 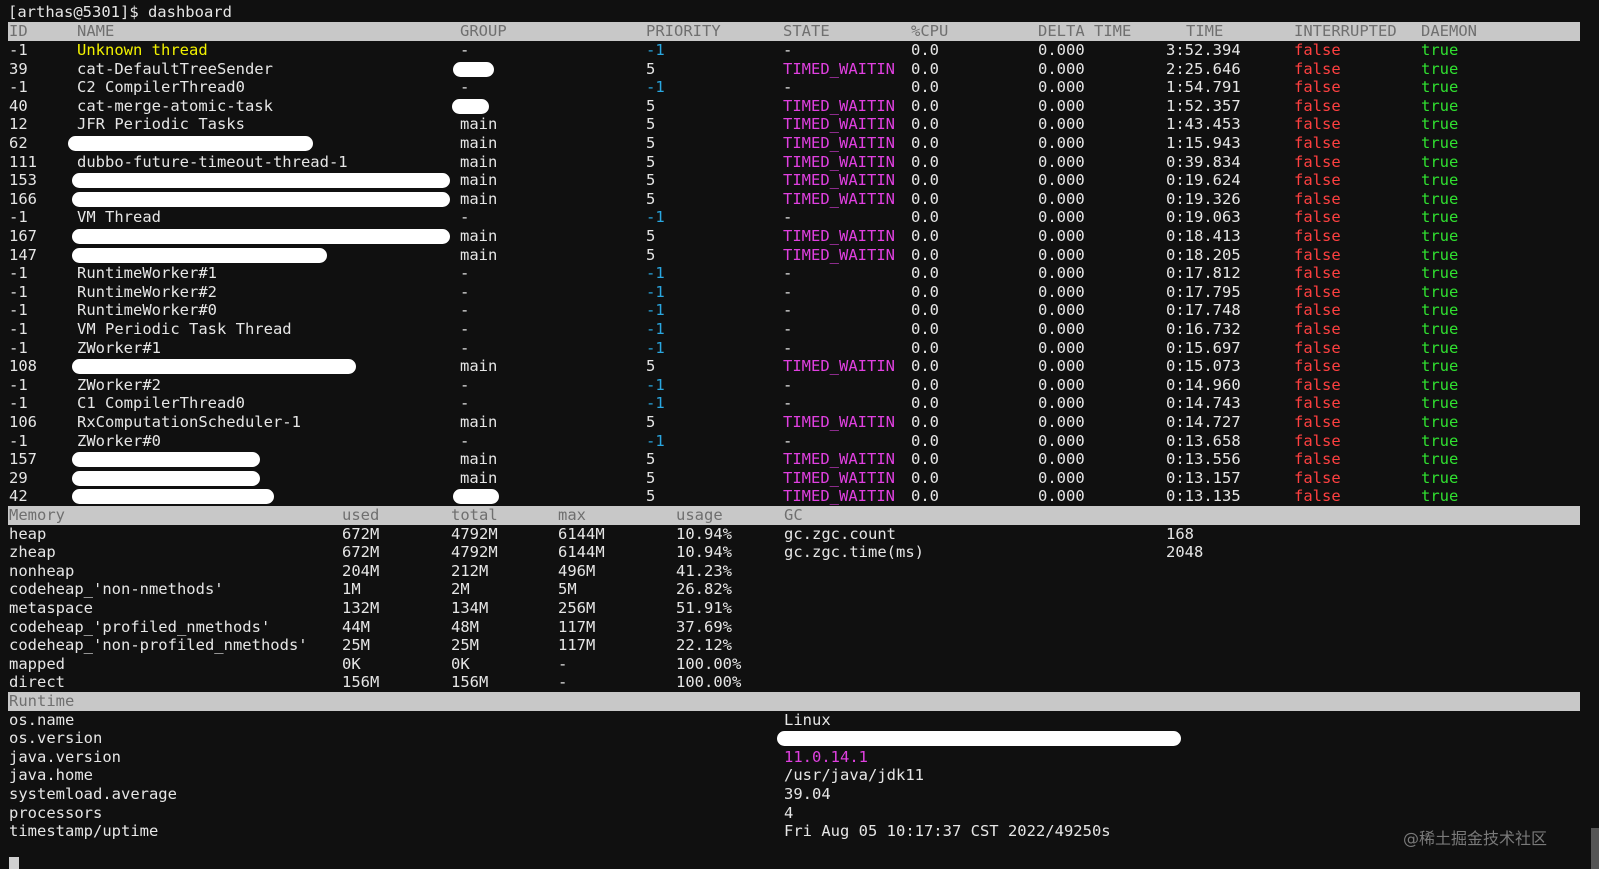 What do you see at coordinates (704, 533) in the screenshot?
I see `memory-usage-cell: 10.94%` at bounding box center [704, 533].